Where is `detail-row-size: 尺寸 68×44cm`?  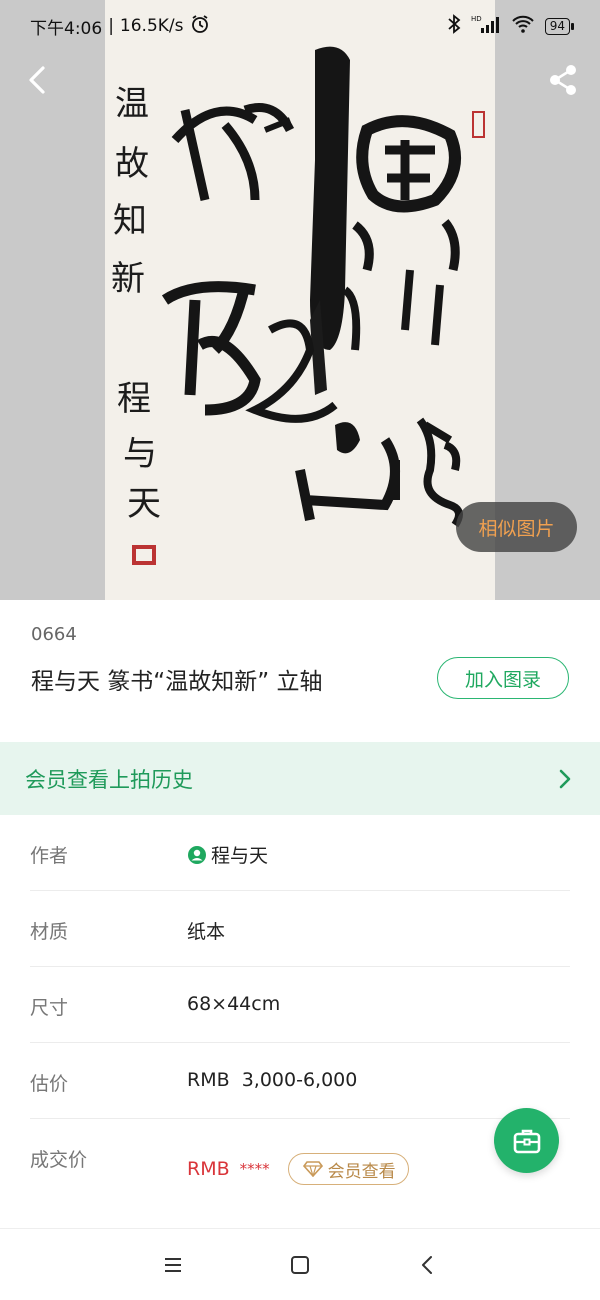 detail-row-size: 尺寸 68×44cm is located at coordinates (300, 1005).